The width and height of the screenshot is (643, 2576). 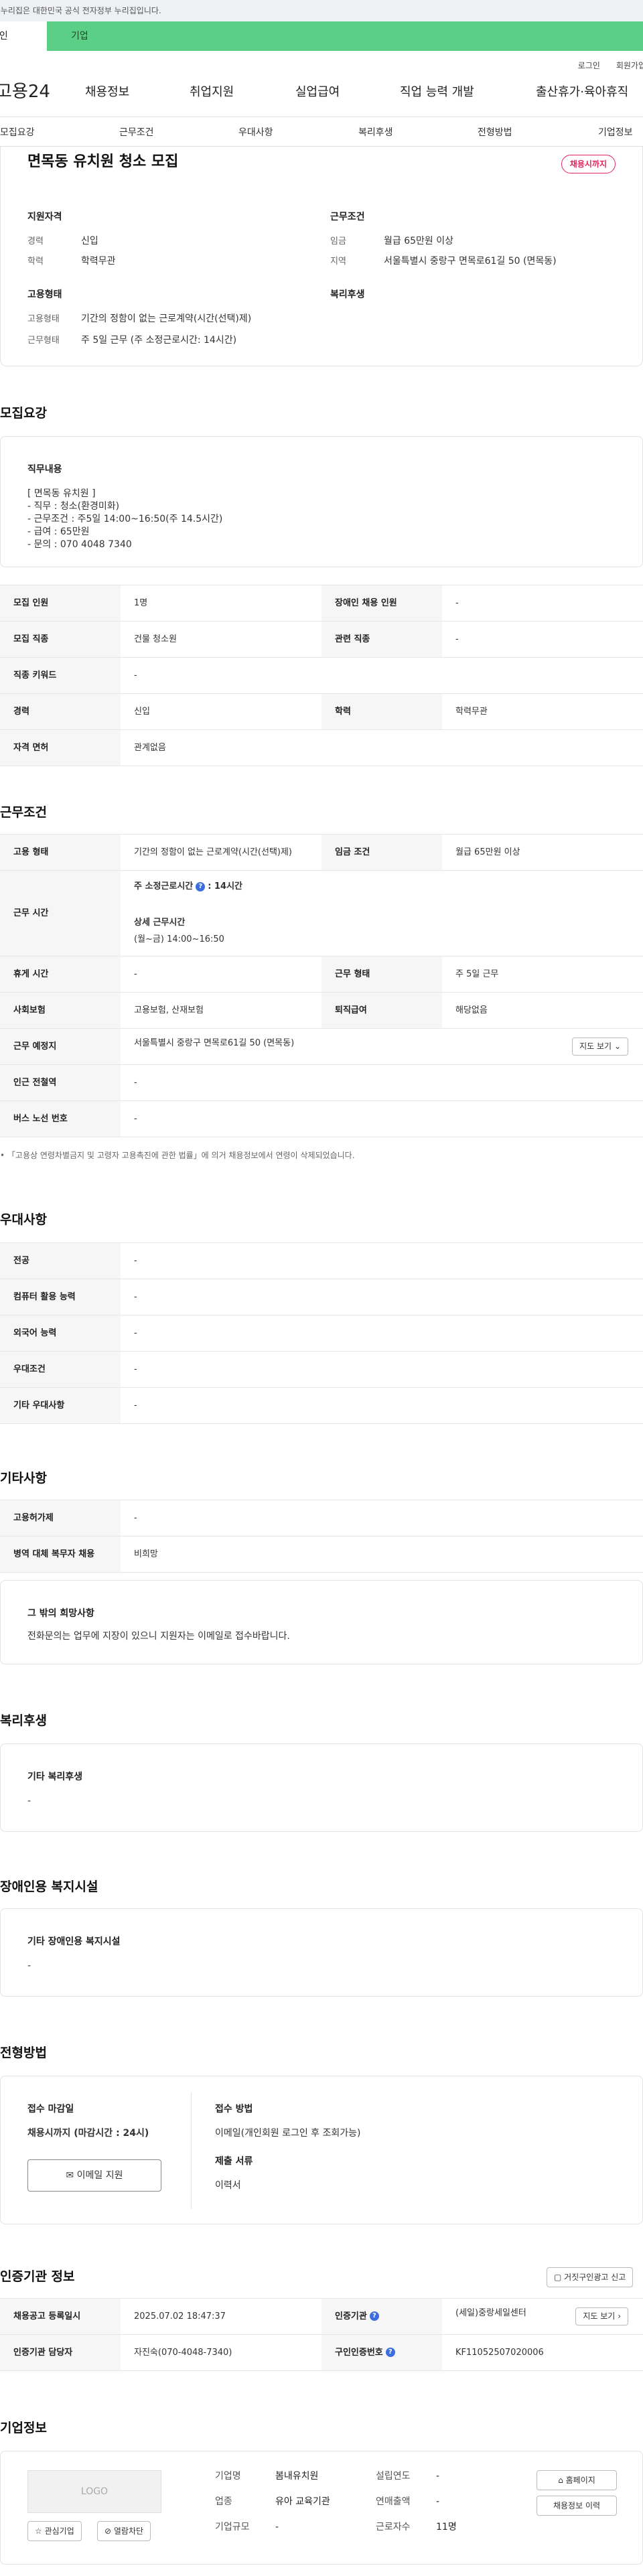 I want to click on tab-personal-label: 개인, so click(x=4, y=36).